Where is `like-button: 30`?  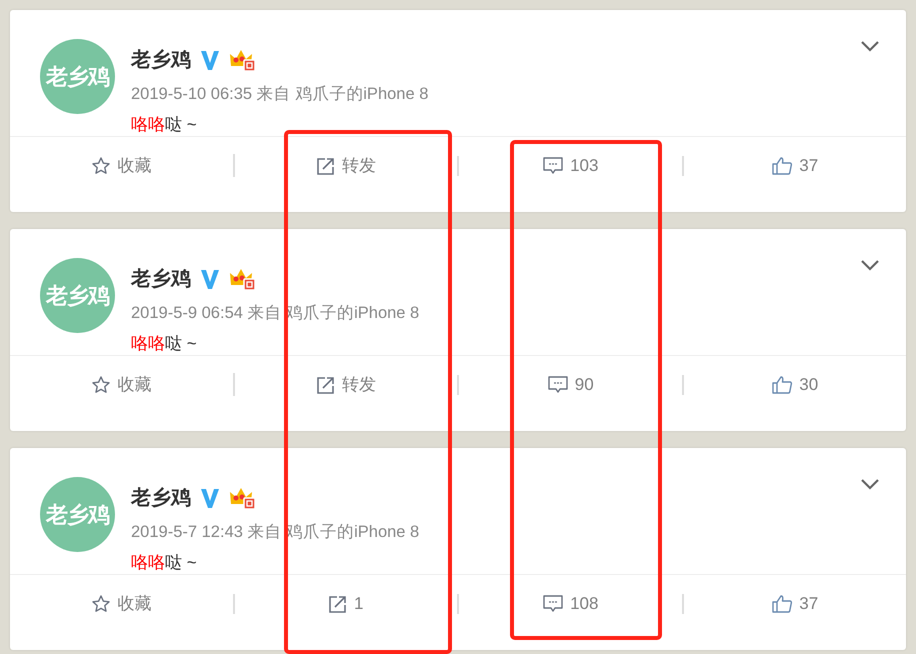 like-button: 30 is located at coordinates (794, 384).